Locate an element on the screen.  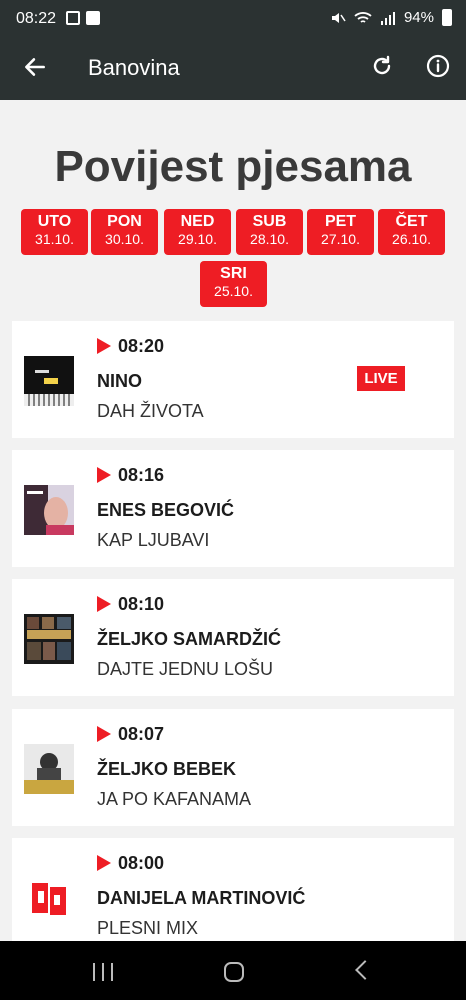
song-title: JA PO KAFANAMA is located at coordinates (174, 799).